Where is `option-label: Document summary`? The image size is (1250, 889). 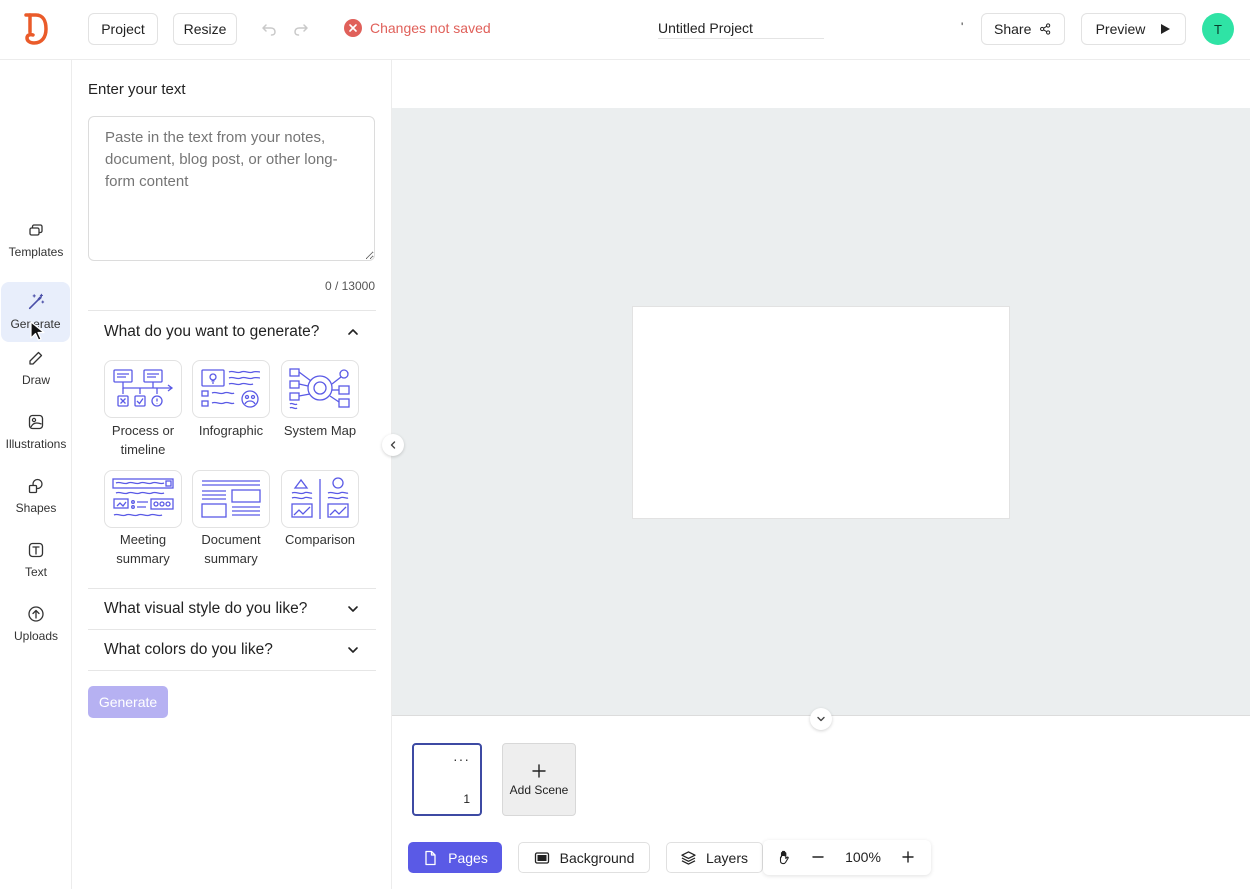
option-label: Document summary is located at coordinates (231, 549).